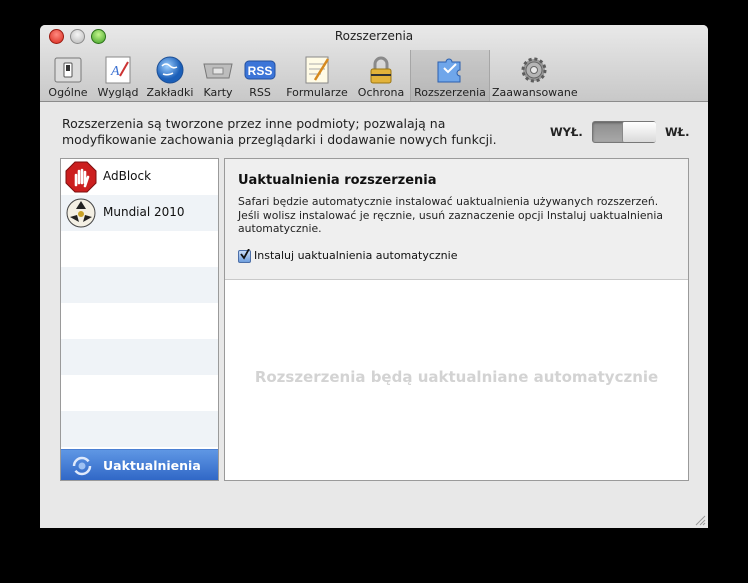 This screenshot has width=748, height=583. Describe the element at coordinates (534, 70) in the screenshot. I see `advanced-gear-icon` at that location.